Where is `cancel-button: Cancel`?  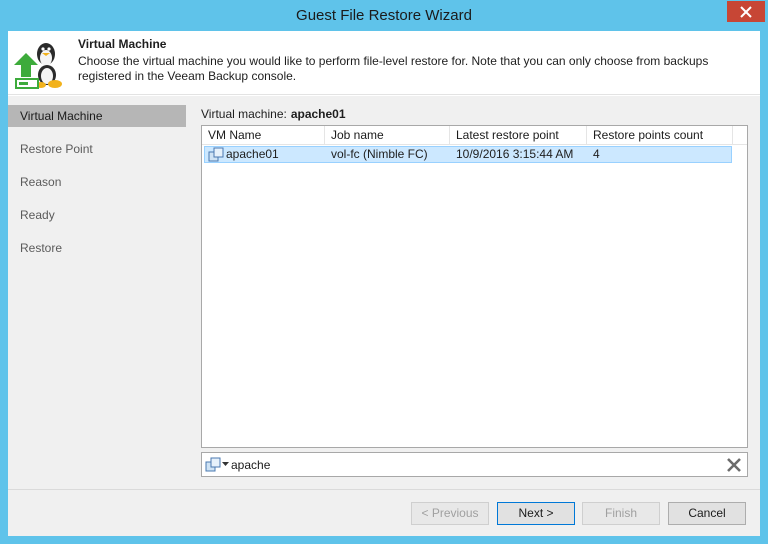 cancel-button: Cancel is located at coordinates (707, 513).